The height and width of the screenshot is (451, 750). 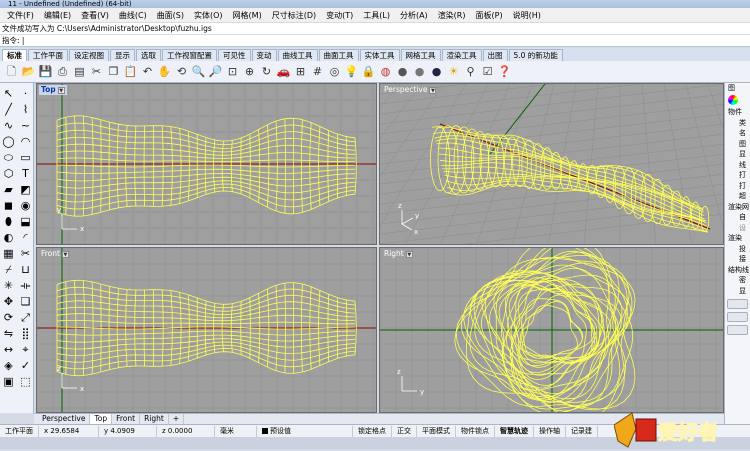 What do you see at coordinates (53, 90) in the screenshot?
I see `viewport-top-title: Top ▼` at bounding box center [53, 90].